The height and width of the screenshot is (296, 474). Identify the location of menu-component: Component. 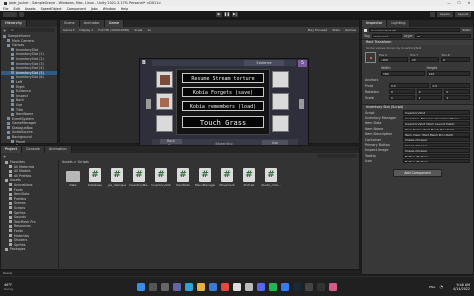
(76, 9).